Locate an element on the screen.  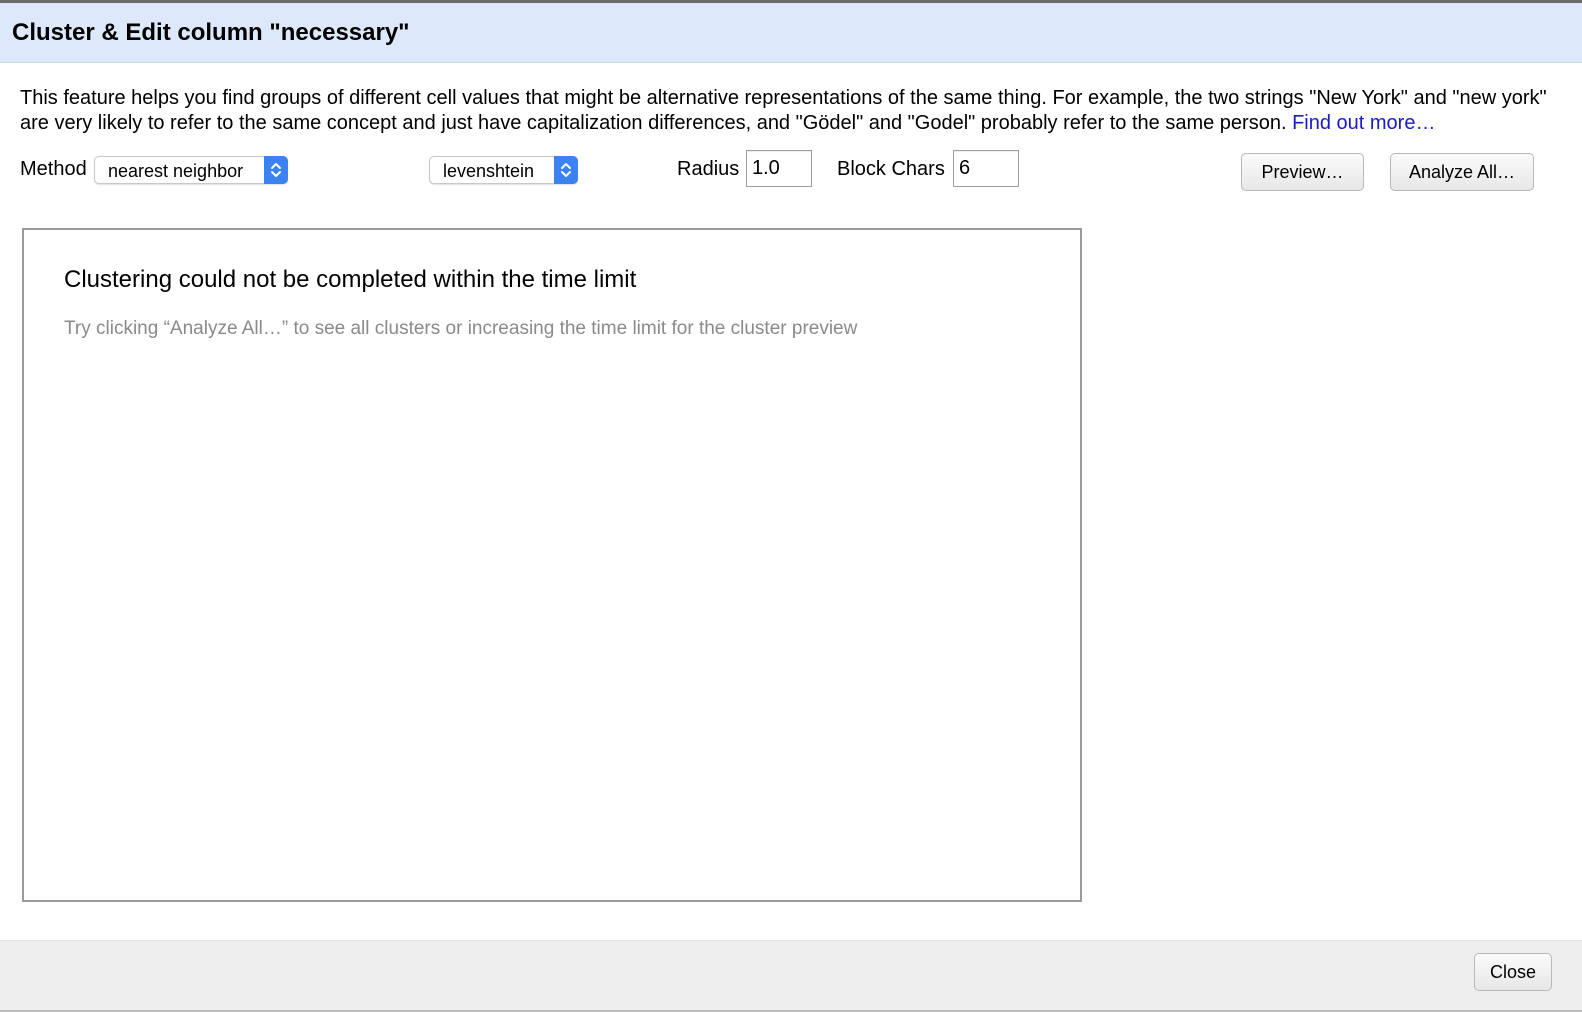
dialog-title: Cluster & Edit column "necessary" is located at coordinates (211, 32).